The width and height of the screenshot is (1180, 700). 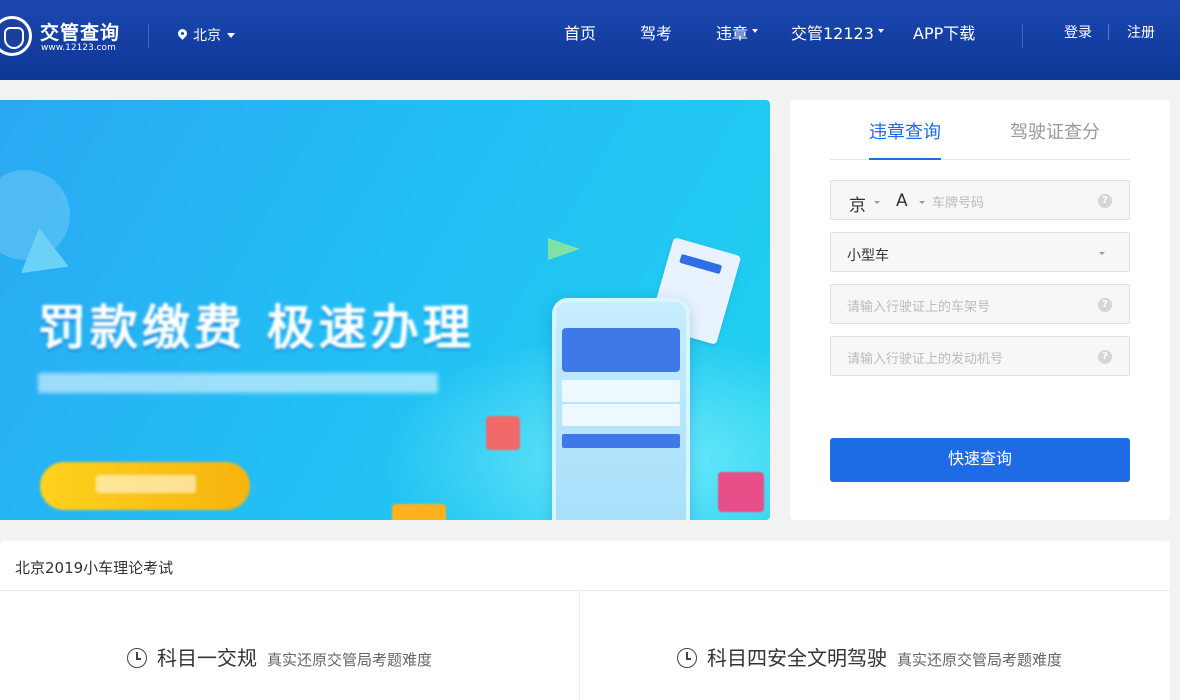 What do you see at coordinates (207, 658) in the screenshot?
I see `subject-name: 科目一交规` at bounding box center [207, 658].